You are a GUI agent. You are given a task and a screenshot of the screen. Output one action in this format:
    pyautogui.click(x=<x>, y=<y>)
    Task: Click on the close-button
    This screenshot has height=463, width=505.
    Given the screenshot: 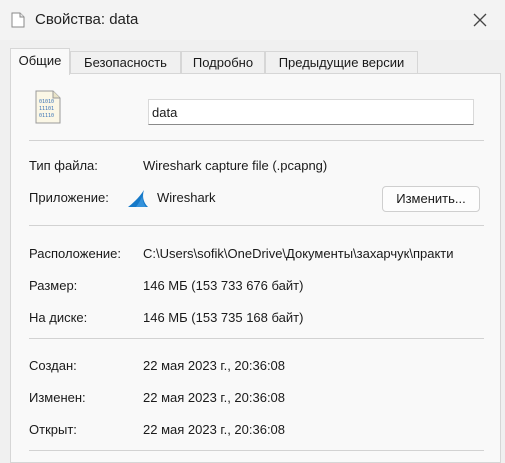 What is the action you would take?
    pyautogui.click(x=480, y=20)
    